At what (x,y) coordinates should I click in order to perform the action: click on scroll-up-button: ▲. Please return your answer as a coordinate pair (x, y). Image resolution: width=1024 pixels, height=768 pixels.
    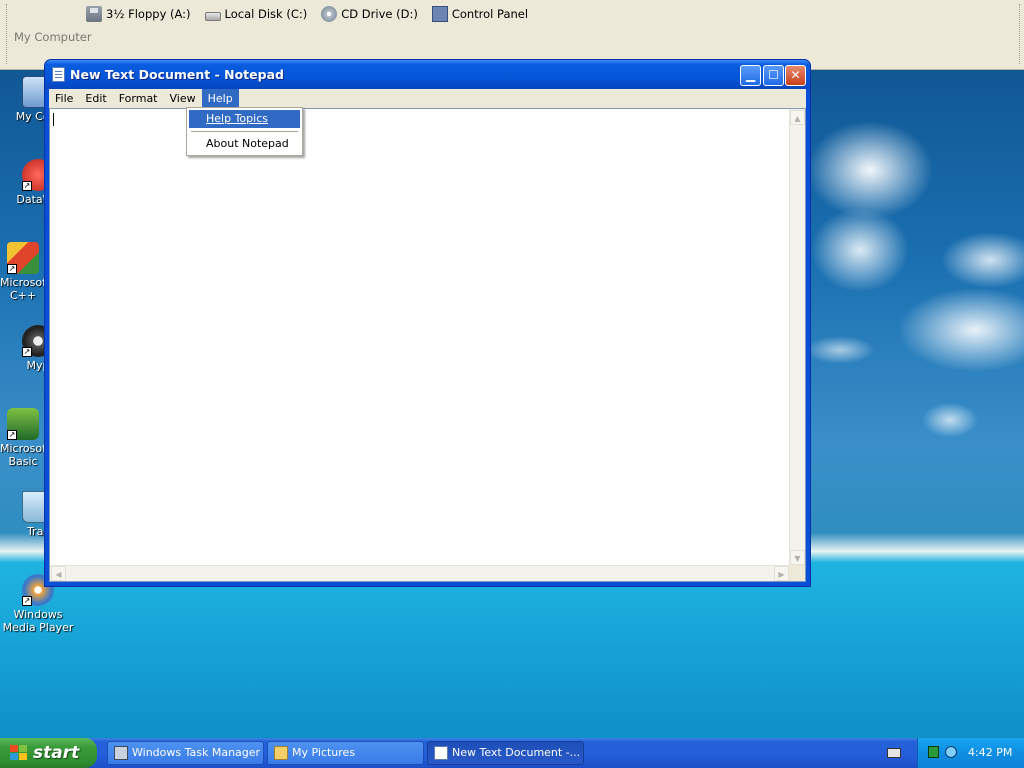
    Looking at the image, I should click on (797, 117).